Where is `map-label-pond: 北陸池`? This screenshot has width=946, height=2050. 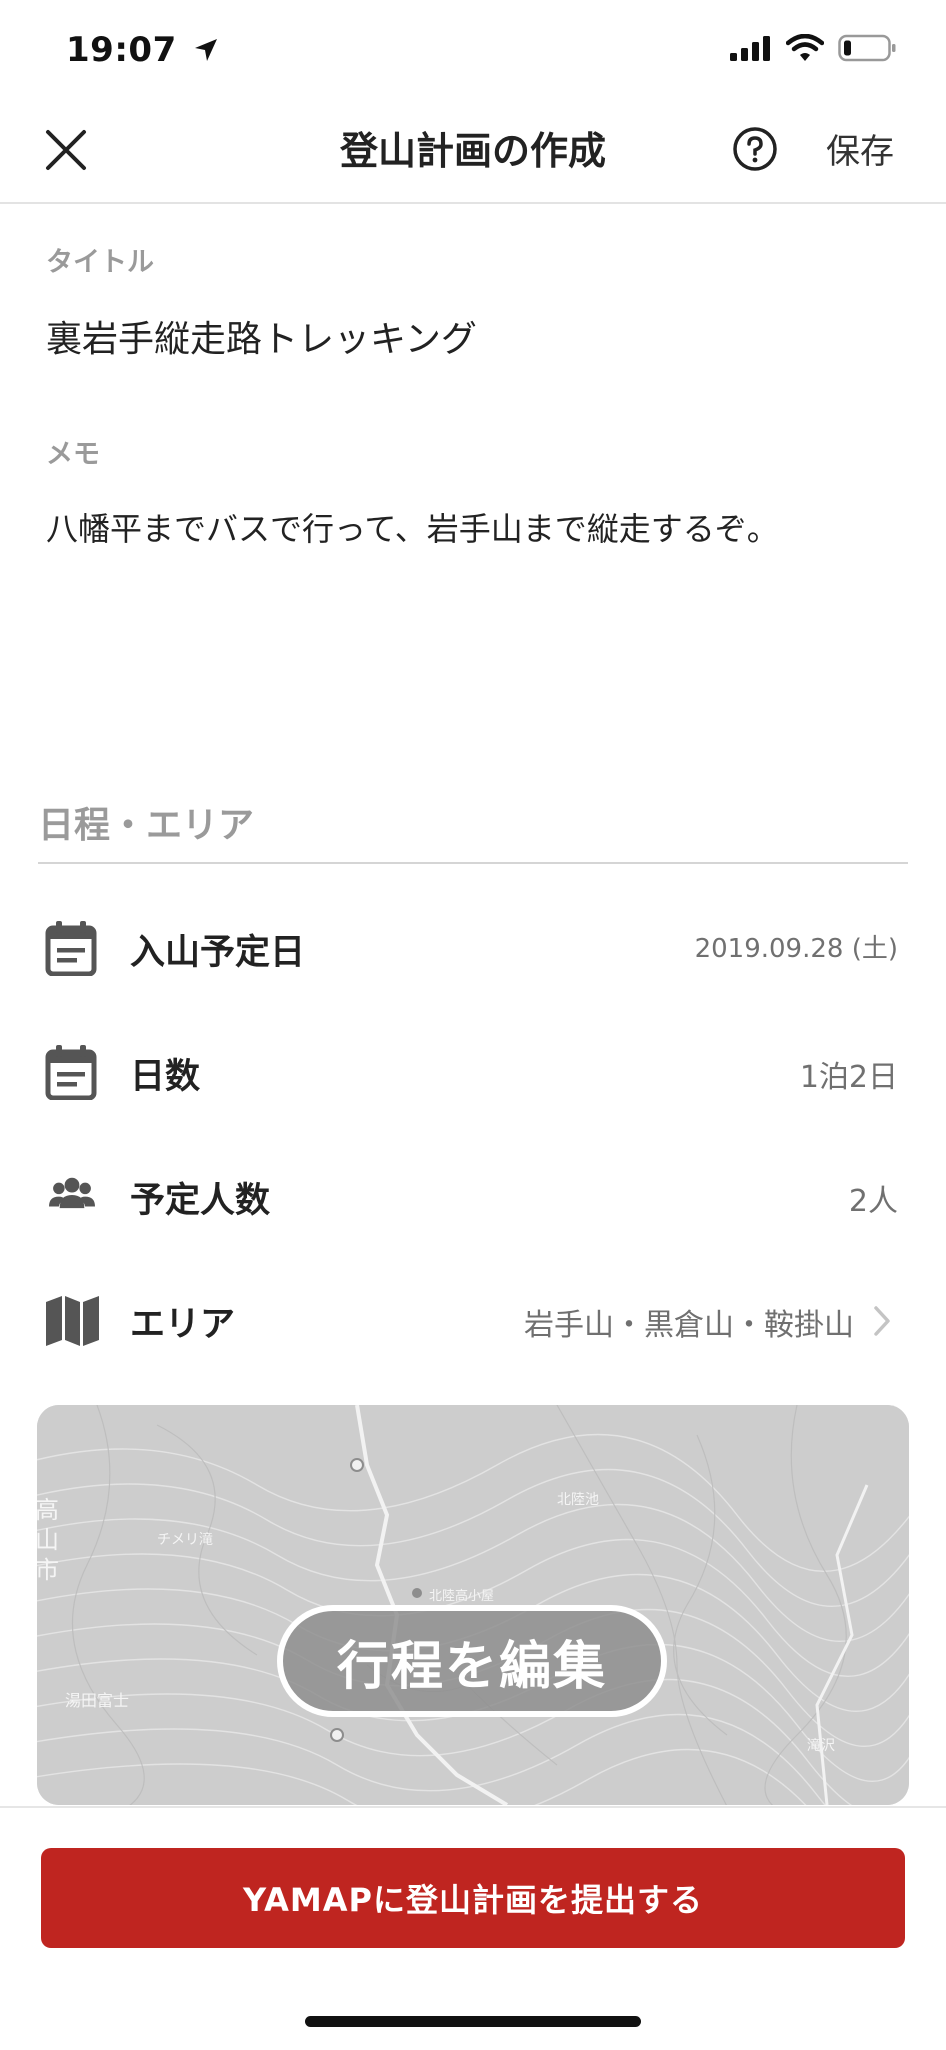
map-label-pond: 北陸池 is located at coordinates (578, 1500).